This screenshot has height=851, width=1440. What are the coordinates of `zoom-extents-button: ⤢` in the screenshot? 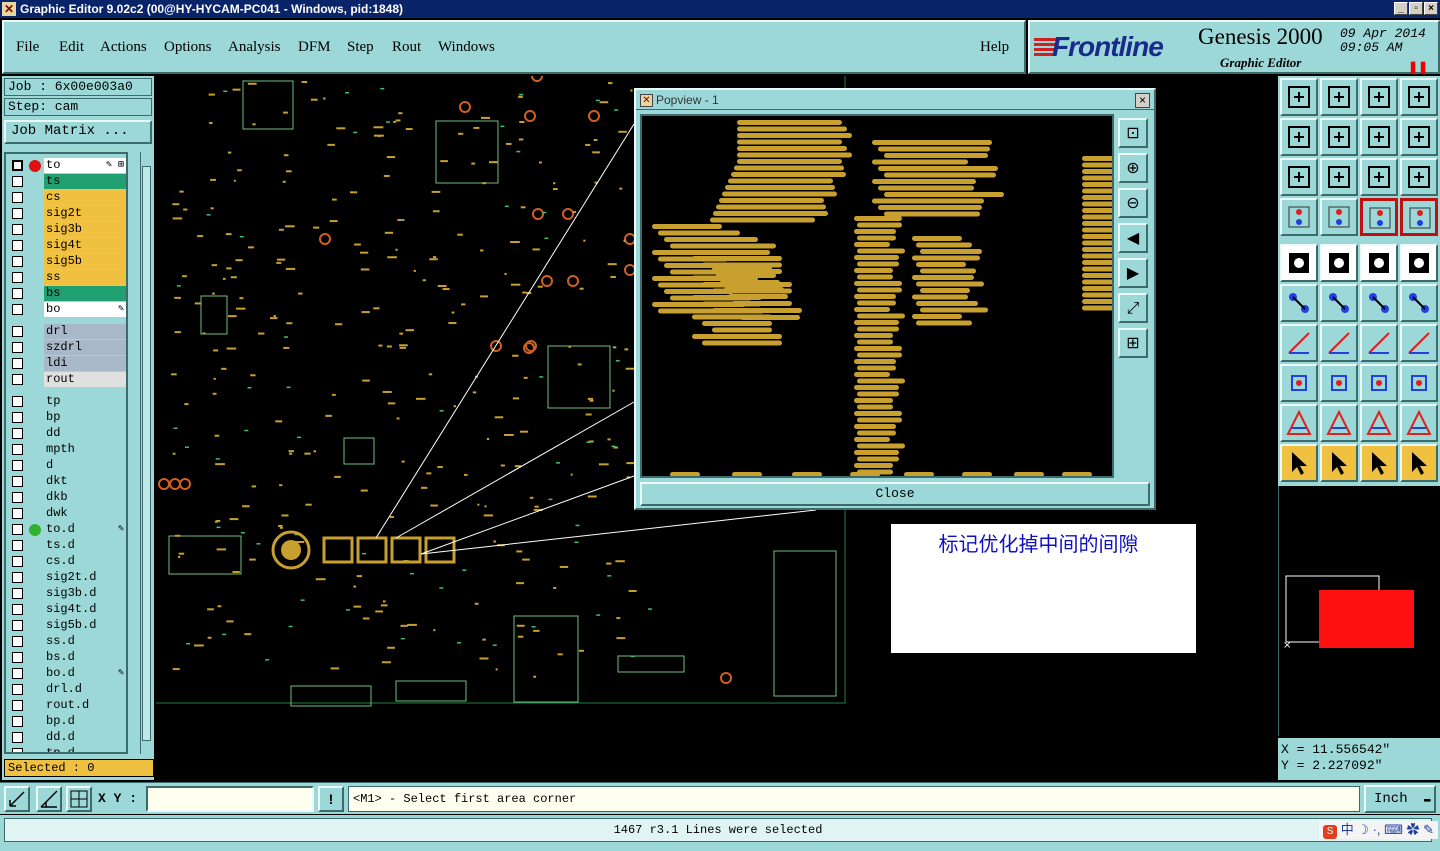 It's located at (1133, 308).